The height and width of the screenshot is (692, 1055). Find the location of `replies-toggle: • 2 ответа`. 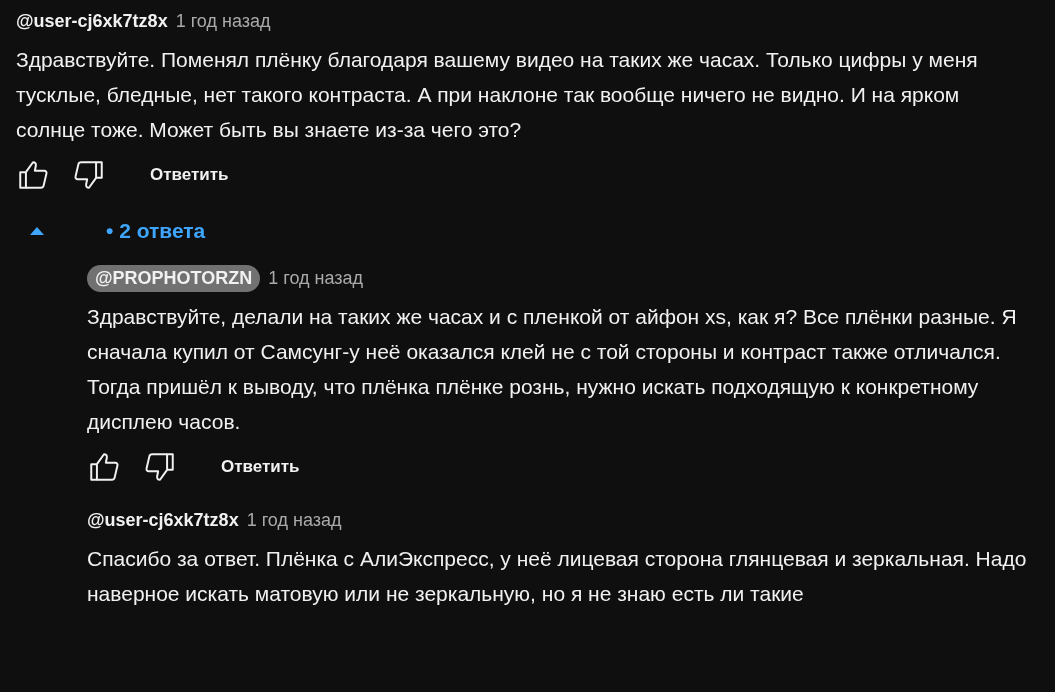

replies-toggle: • 2 ответа is located at coordinates (156, 231).